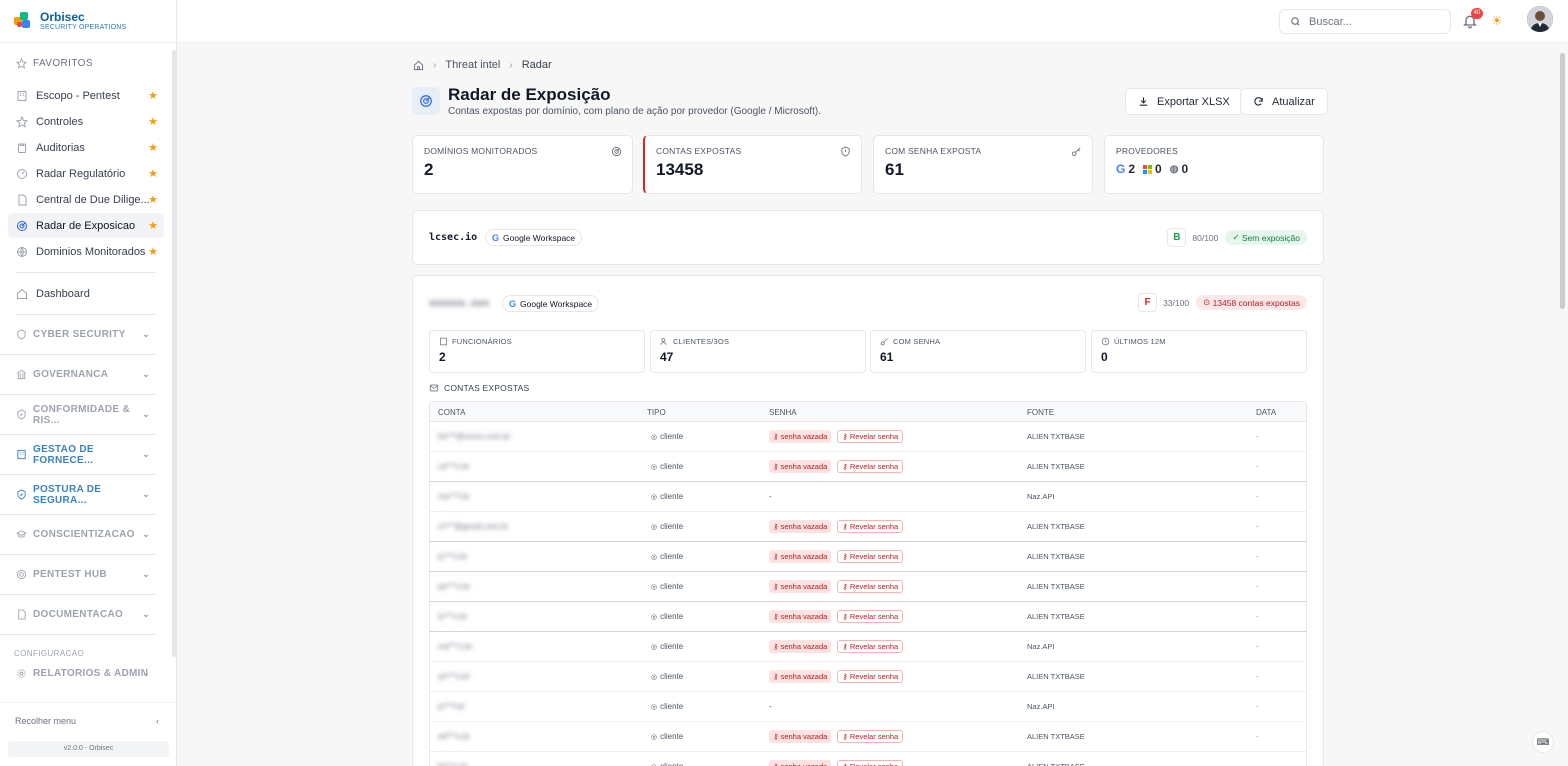  I want to click on sidebar-item-dashboard: Dashboard, so click(86, 293).